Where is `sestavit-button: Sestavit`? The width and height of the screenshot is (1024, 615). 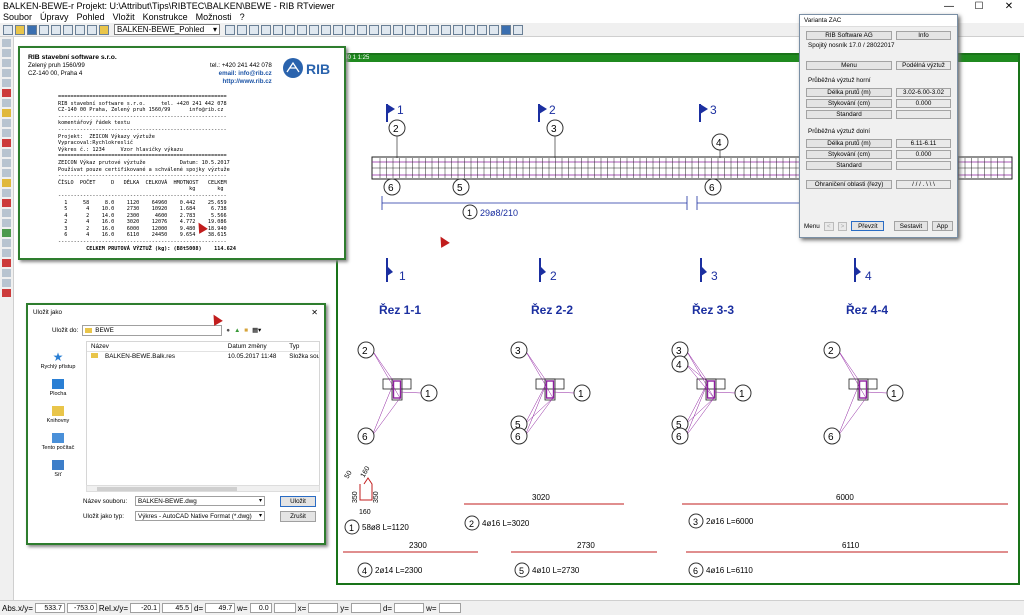 sestavit-button: Sestavit is located at coordinates (911, 226).